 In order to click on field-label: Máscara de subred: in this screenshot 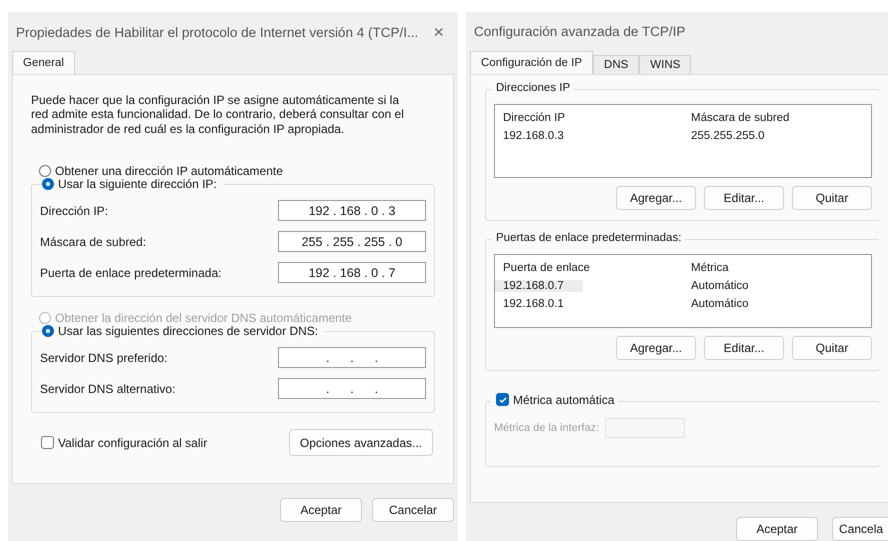, I will do `click(93, 241)`.